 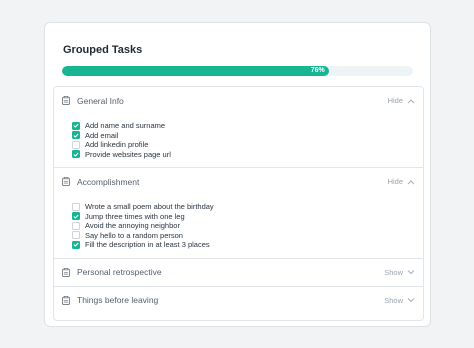 I want to click on card-title: Grouped Tasks, so click(x=103, y=50).